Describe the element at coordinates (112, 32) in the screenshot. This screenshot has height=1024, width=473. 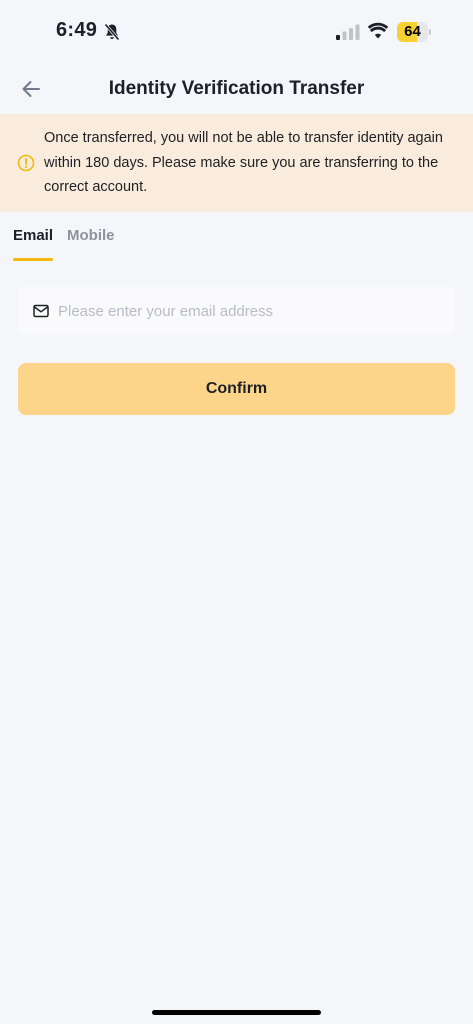
I see `bell-slash-icon` at that location.